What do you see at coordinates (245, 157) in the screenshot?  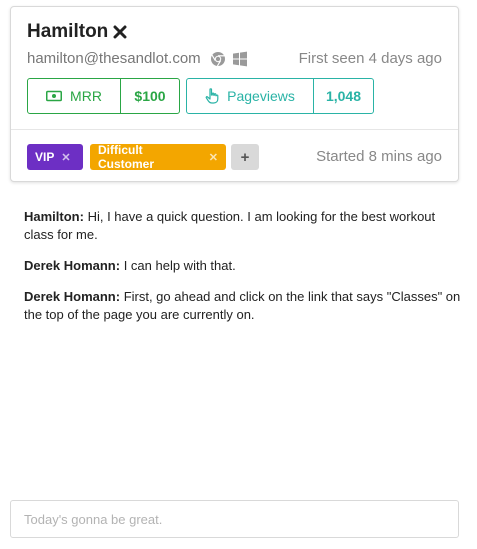 I see `add-tag-button: +` at bounding box center [245, 157].